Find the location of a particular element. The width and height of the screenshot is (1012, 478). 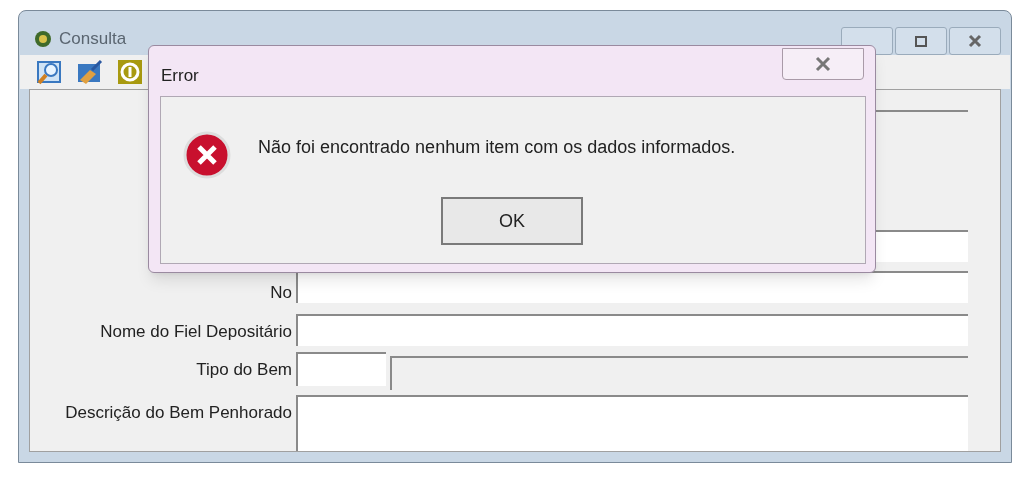

error-icon is located at coordinates (207, 155).